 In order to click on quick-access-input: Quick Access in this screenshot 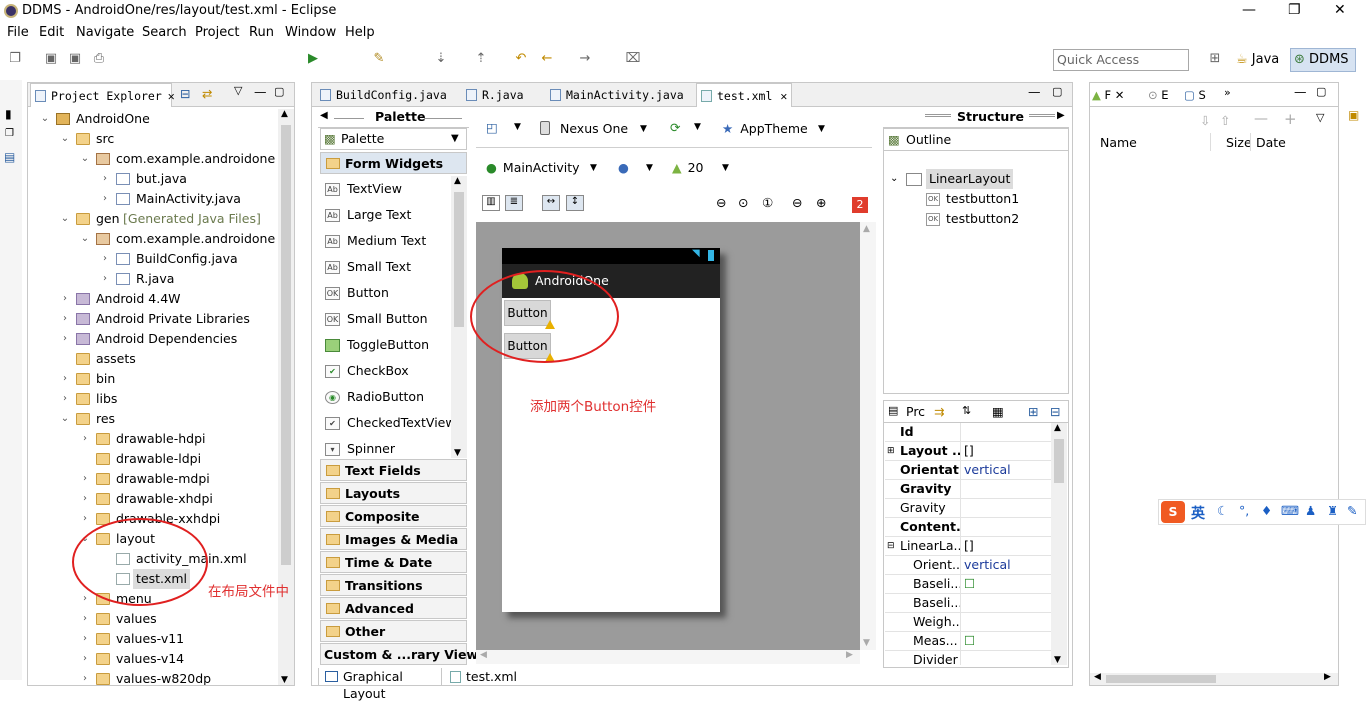, I will do `click(1121, 60)`.